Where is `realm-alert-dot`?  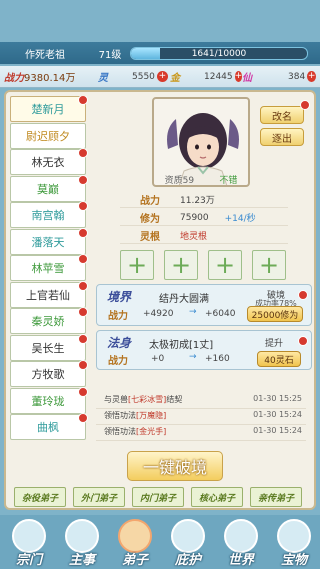 realm-alert-dot is located at coordinates (303, 295).